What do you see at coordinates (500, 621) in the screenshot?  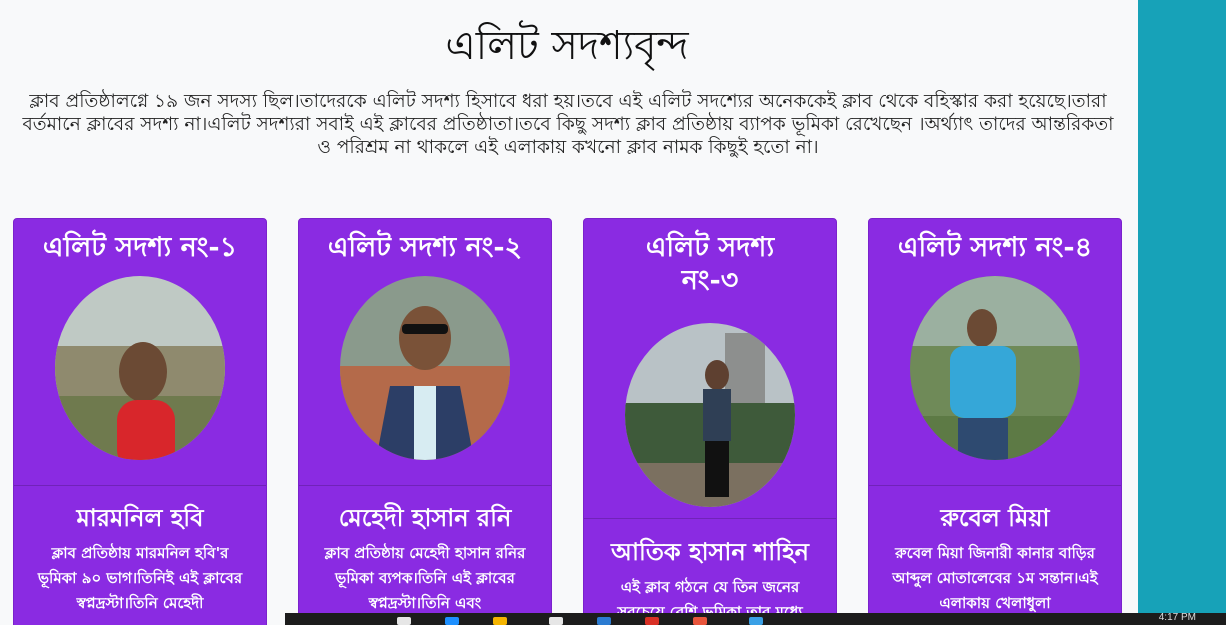 I see `folder-icon` at bounding box center [500, 621].